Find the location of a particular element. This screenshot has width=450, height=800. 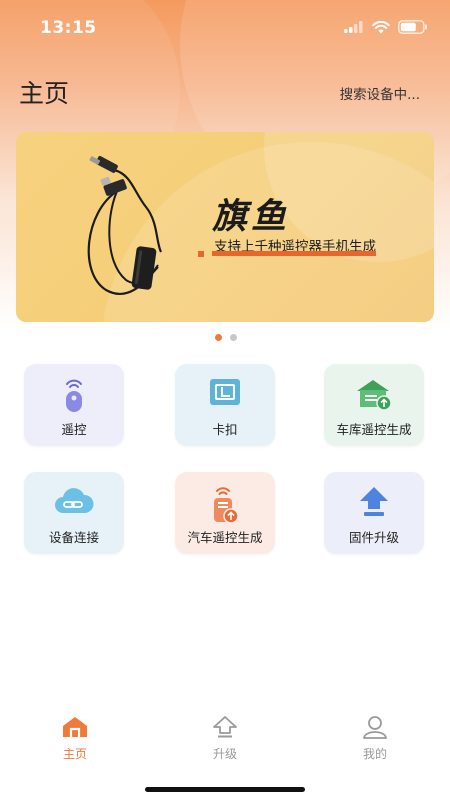

feature-label: 卡扣 is located at coordinates (225, 429).